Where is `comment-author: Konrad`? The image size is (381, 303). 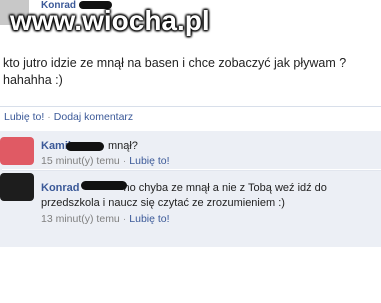
comment-author: Konrad is located at coordinates (60, 188).